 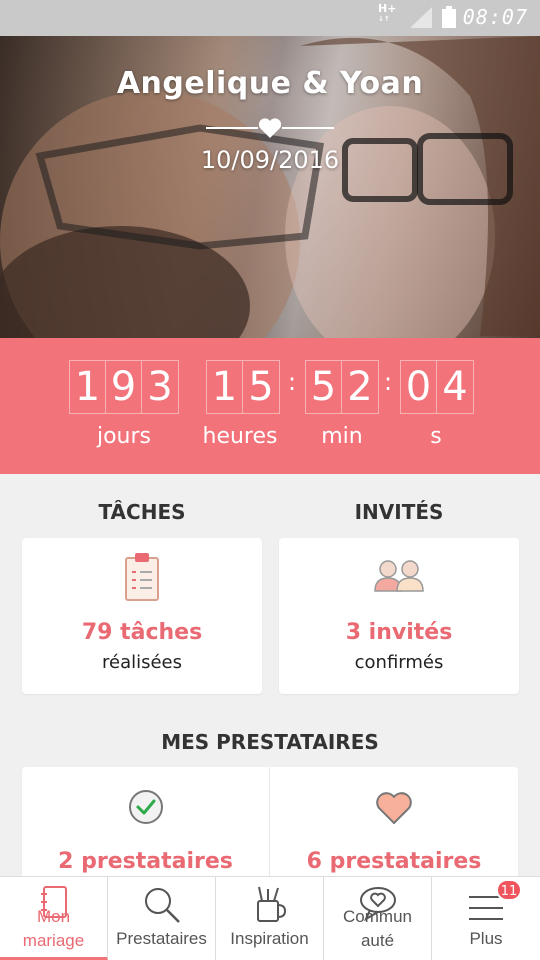 What do you see at coordinates (399, 632) in the screenshot?
I see `guests-count: 3 invités` at bounding box center [399, 632].